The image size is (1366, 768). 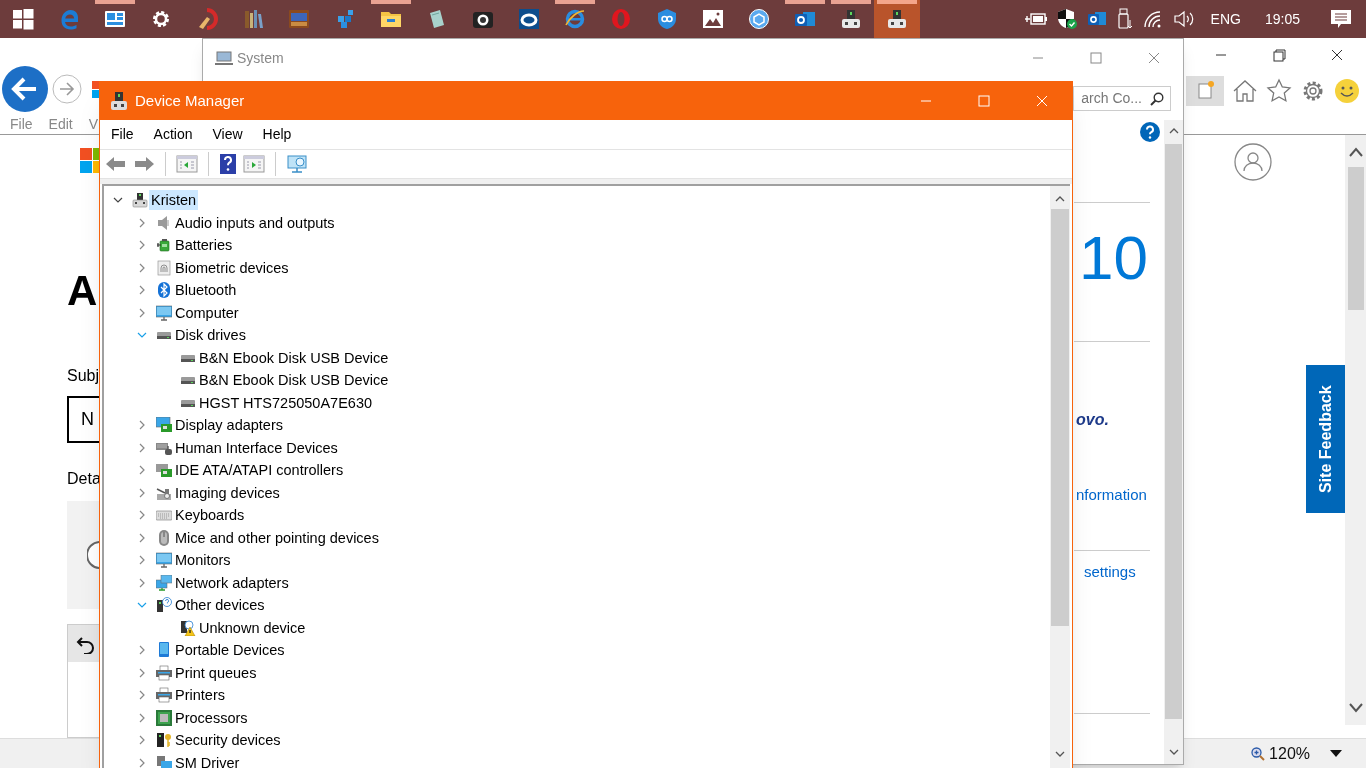 What do you see at coordinates (667, 19) in the screenshot?
I see `vpn-shield-icon` at bounding box center [667, 19].